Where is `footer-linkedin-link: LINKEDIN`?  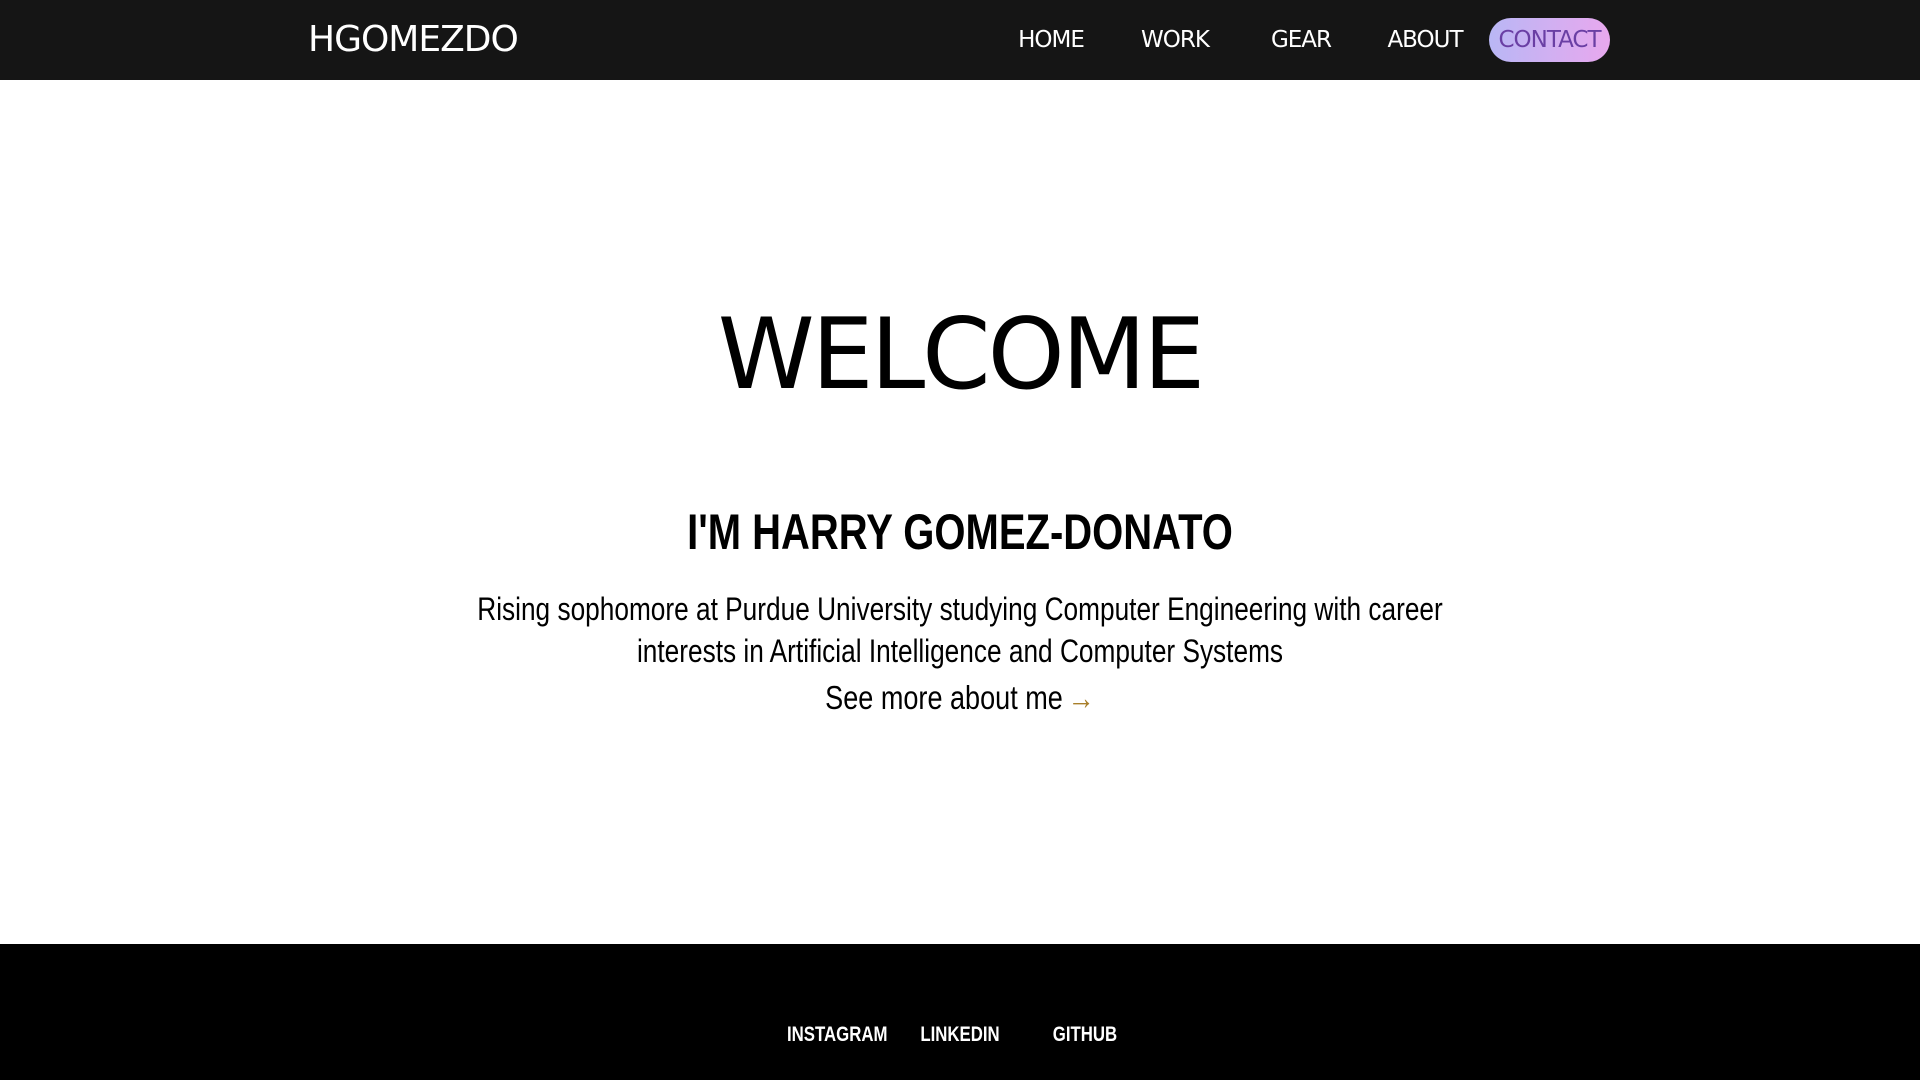
footer-linkedin-link: LINKEDIN is located at coordinates (960, 1035).